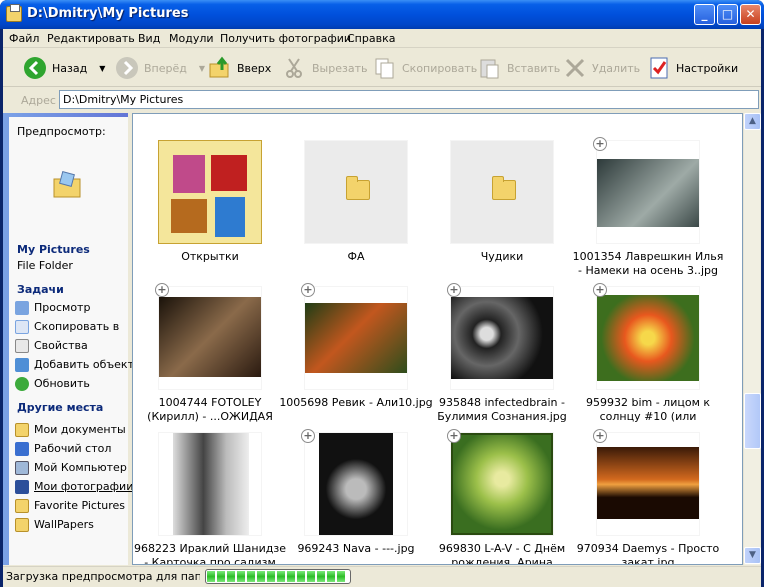 This screenshot has height=587, width=764. I want to click on photo-item: + 959932 bim - лицом к солнцу #10 (или, so click(644, 357).